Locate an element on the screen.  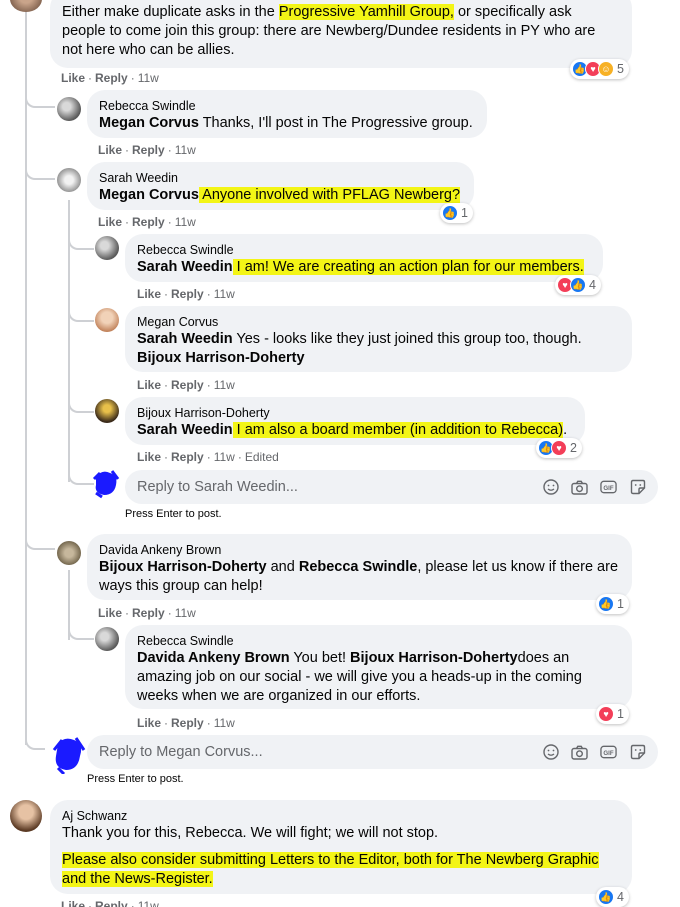
comment-text: Either make duplicate asks in the is located at coordinates (168, 12).